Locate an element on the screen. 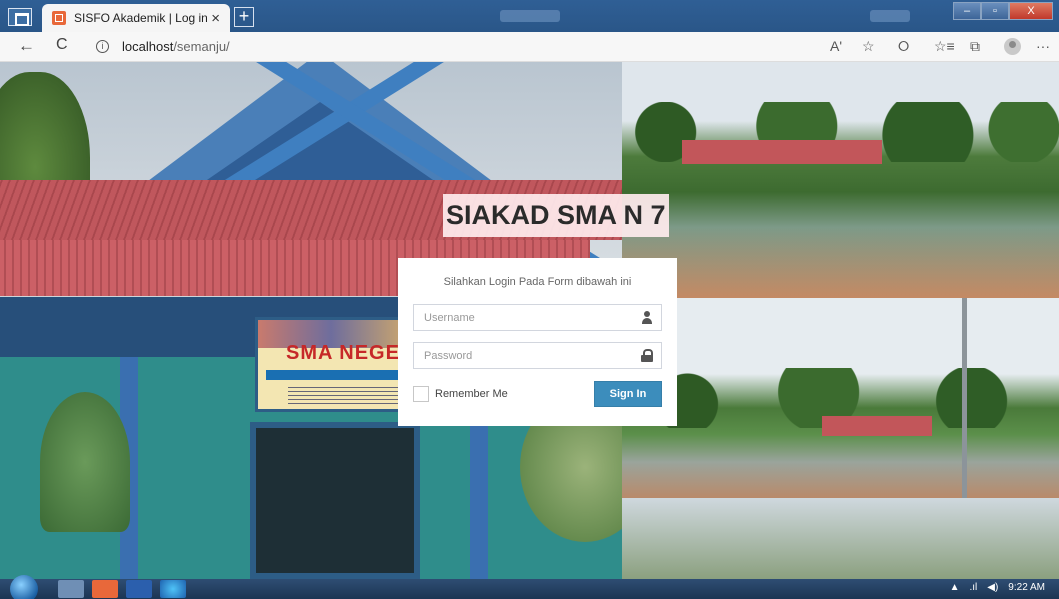 This screenshot has width=1059, height=599. edge-browser-icon is located at coordinates (173, 589).